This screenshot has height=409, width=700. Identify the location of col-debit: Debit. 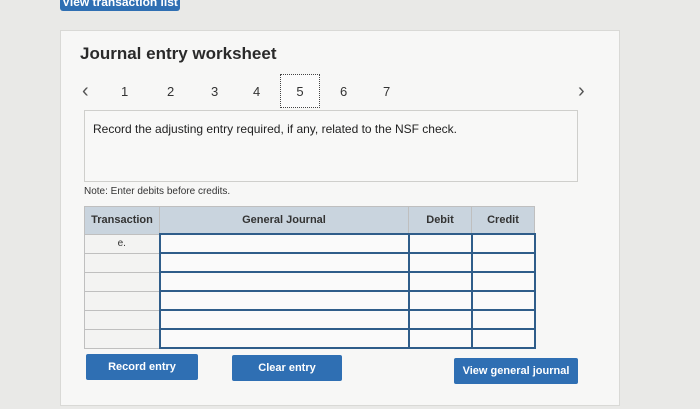
(440, 220).